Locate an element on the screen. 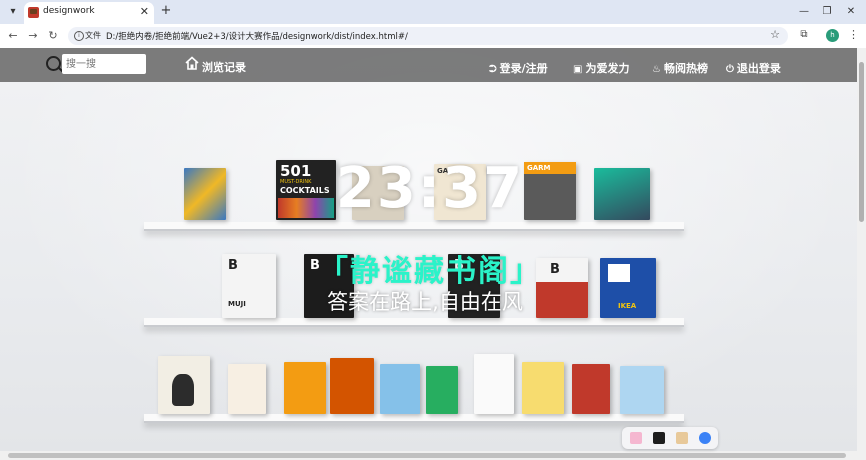 This screenshot has width=866, height=460. horizontal-scrollbar is located at coordinates (433, 455).